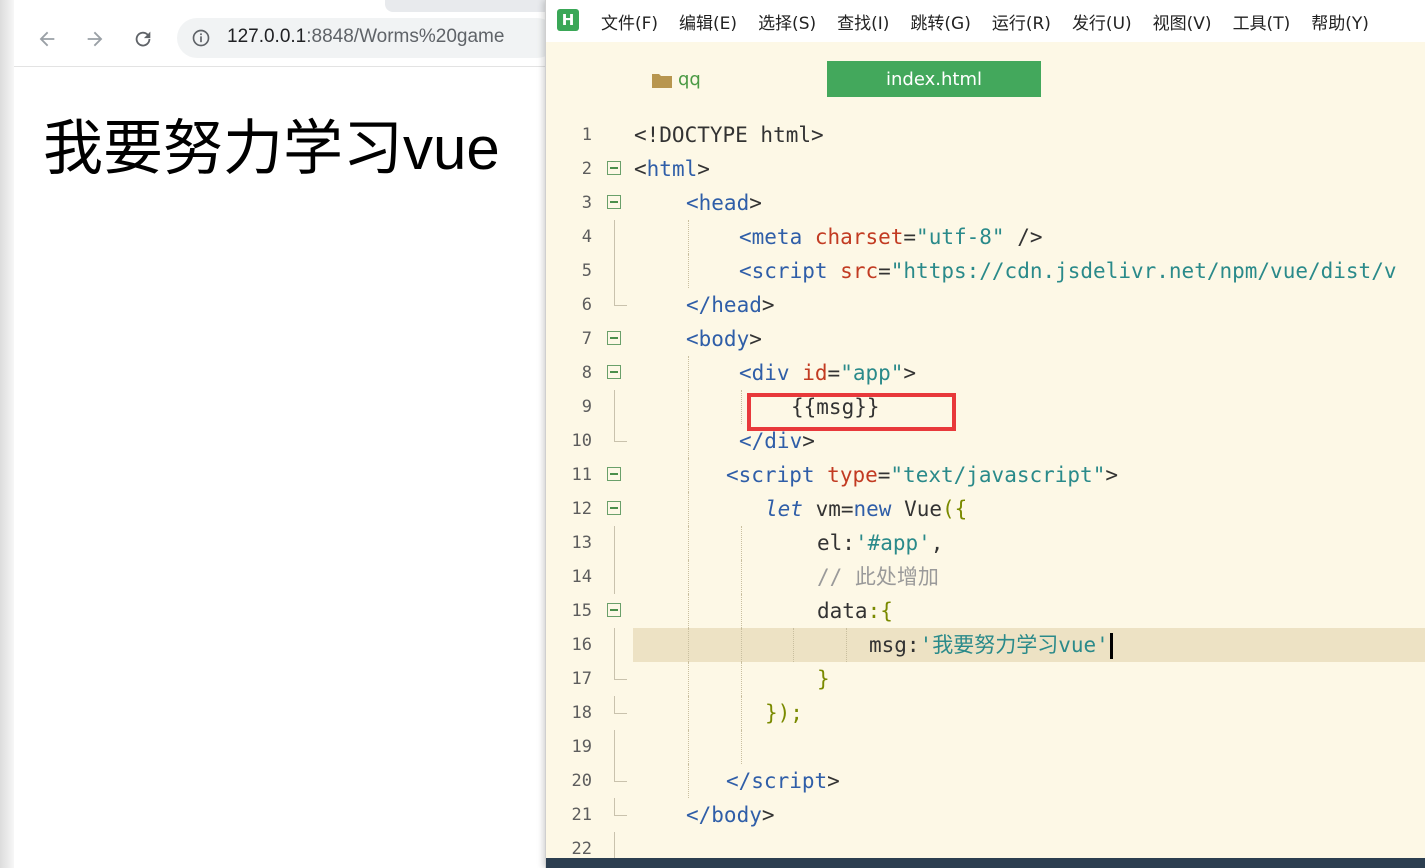 The height and width of the screenshot is (868, 1425). What do you see at coordinates (878, 577) in the screenshot?
I see `code-comment: // 此处增加` at bounding box center [878, 577].